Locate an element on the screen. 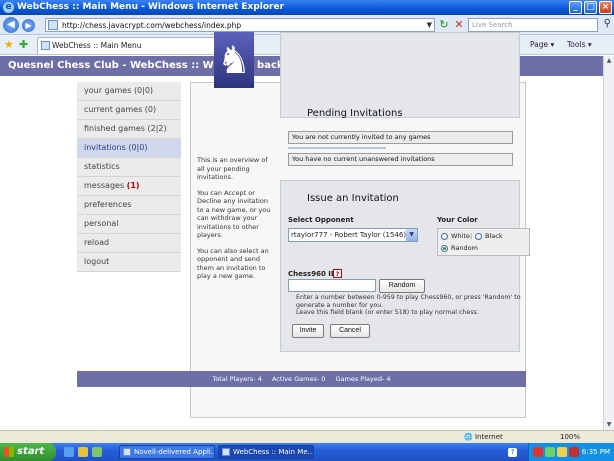 Image resolution: width=614 pixels, height=461 pixels. task-novell-icon is located at coordinates (127, 452).